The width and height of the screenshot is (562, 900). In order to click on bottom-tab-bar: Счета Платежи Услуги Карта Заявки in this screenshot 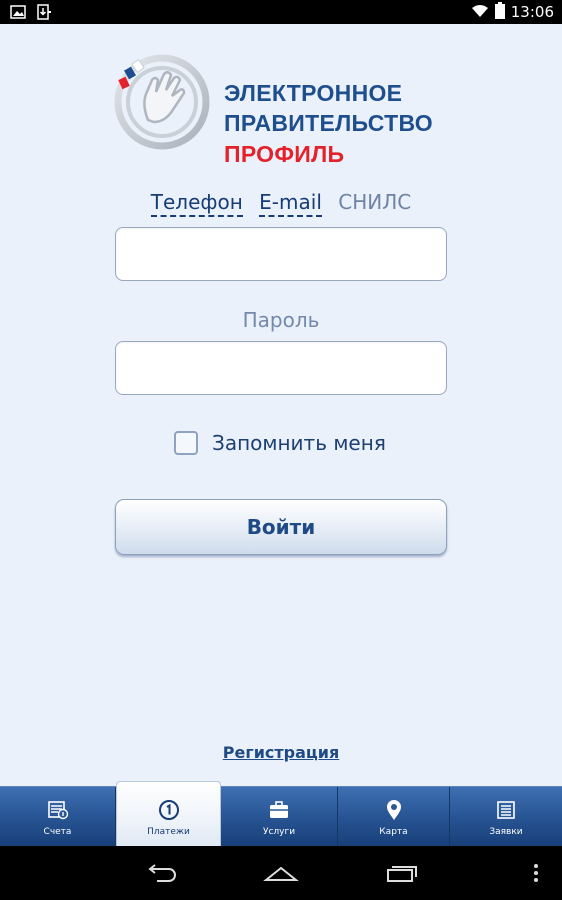, I will do `click(281, 814)`.